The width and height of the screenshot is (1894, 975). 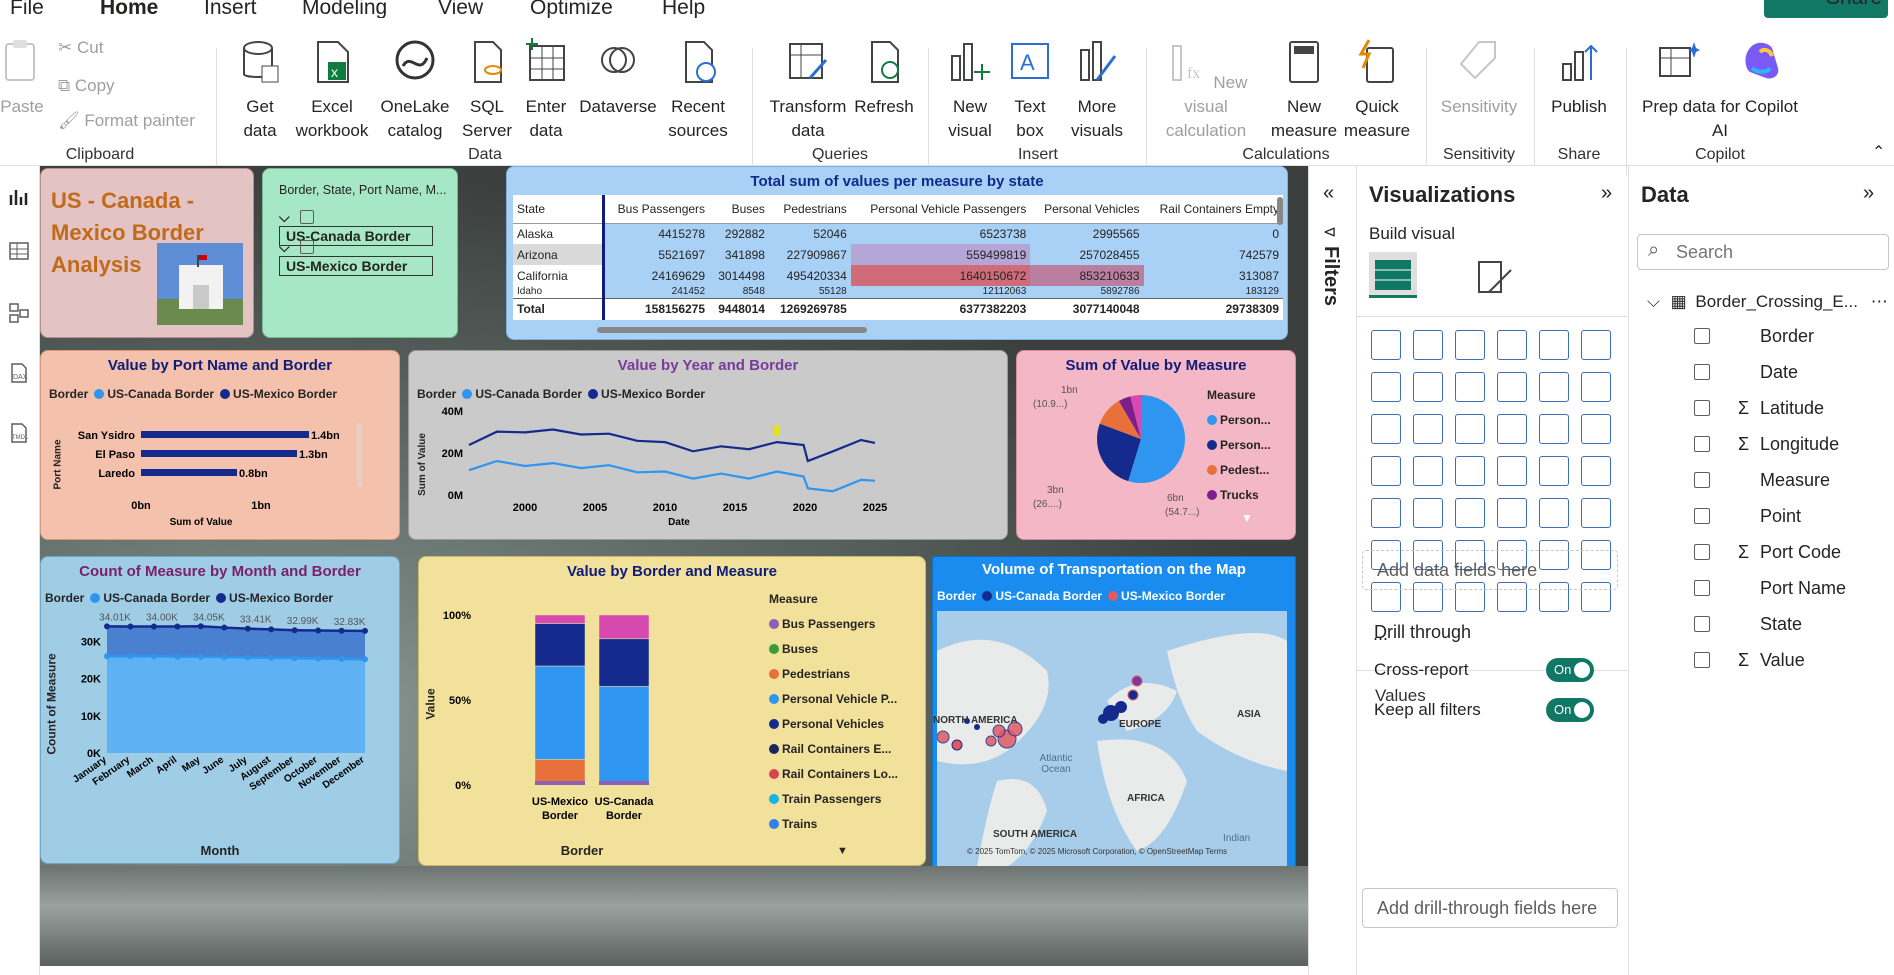 What do you see at coordinates (1490, 570) in the screenshot?
I see `values-field-well: Add data fields here` at bounding box center [1490, 570].